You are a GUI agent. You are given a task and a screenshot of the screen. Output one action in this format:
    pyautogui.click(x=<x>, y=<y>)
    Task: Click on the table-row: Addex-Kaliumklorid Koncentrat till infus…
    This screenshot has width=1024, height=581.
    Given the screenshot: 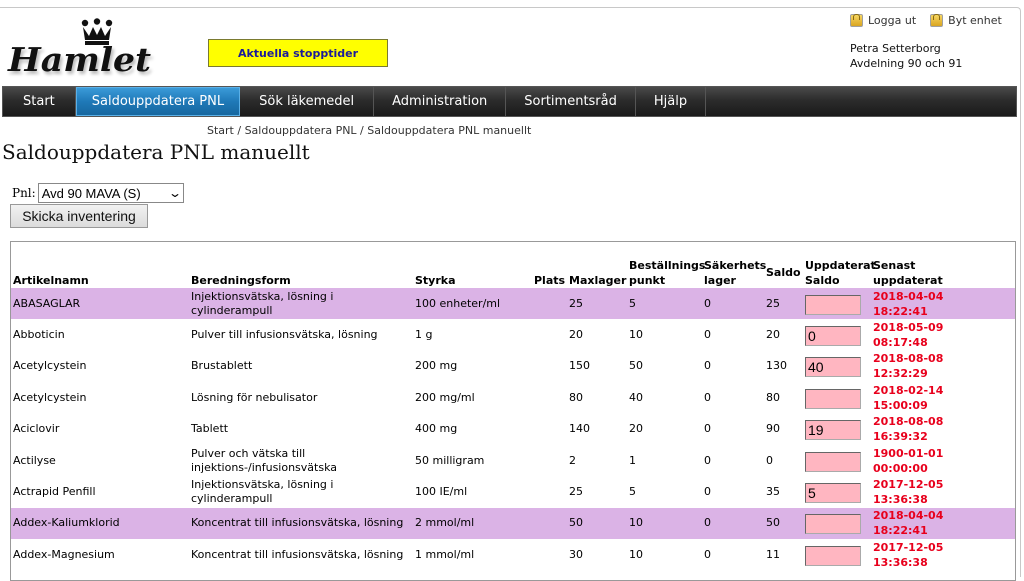 What is the action you would take?
    pyautogui.click(x=513, y=523)
    